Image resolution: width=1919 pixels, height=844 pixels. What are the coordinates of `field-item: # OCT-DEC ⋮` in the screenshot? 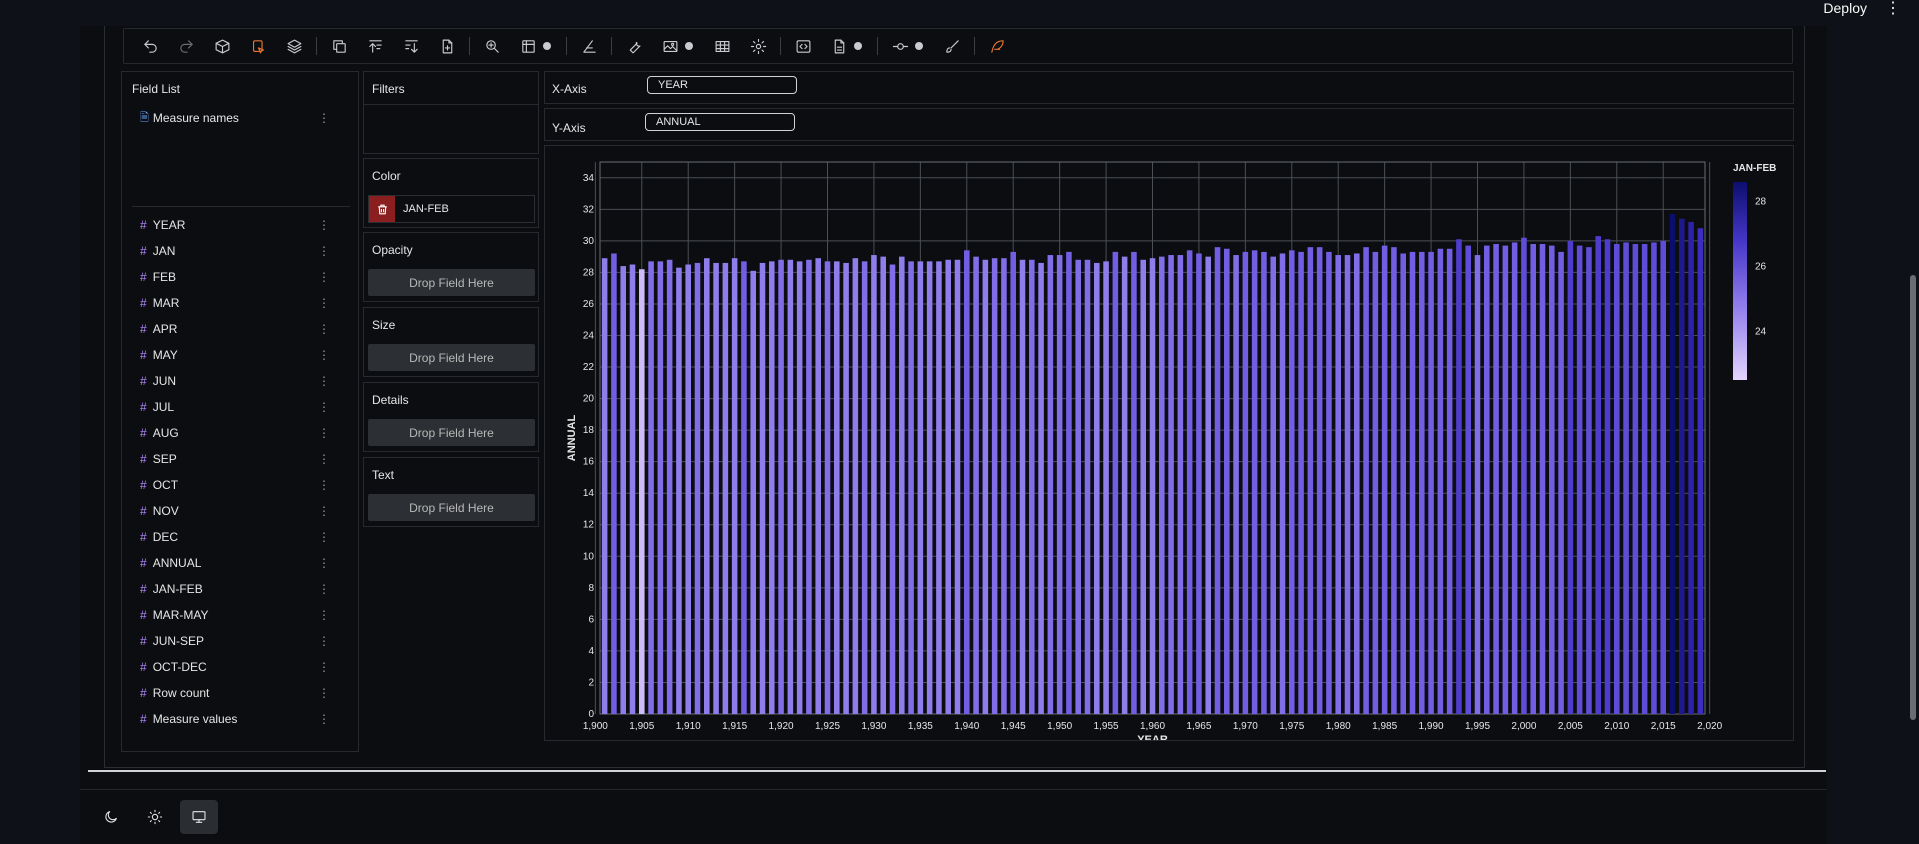 It's located at (235, 667).